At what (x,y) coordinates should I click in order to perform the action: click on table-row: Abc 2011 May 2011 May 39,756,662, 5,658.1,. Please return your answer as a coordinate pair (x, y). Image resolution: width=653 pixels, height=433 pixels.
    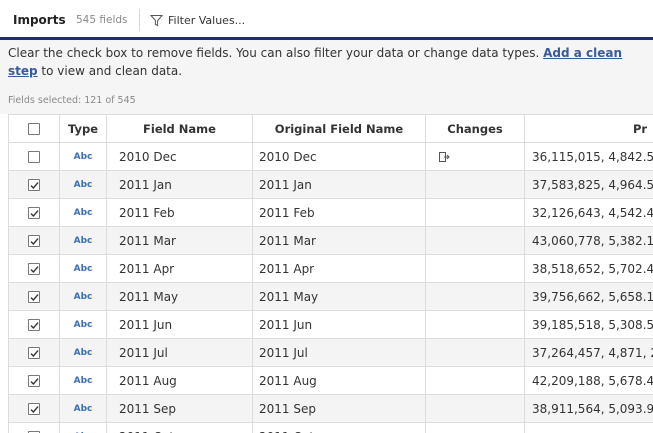
    Looking at the image, I should click on (330, 296).